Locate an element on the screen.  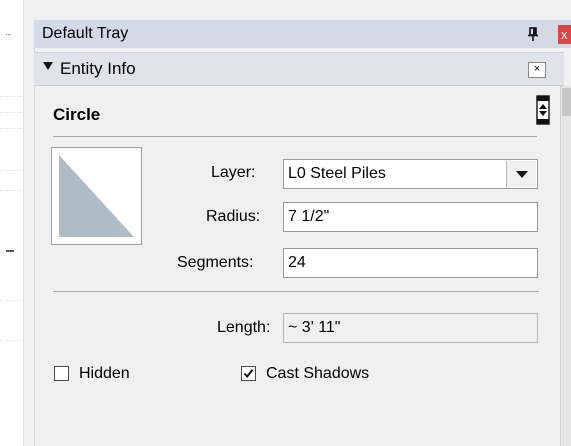
cast-shadows-label: Cast Shadows is located at coordinates (317, 374).